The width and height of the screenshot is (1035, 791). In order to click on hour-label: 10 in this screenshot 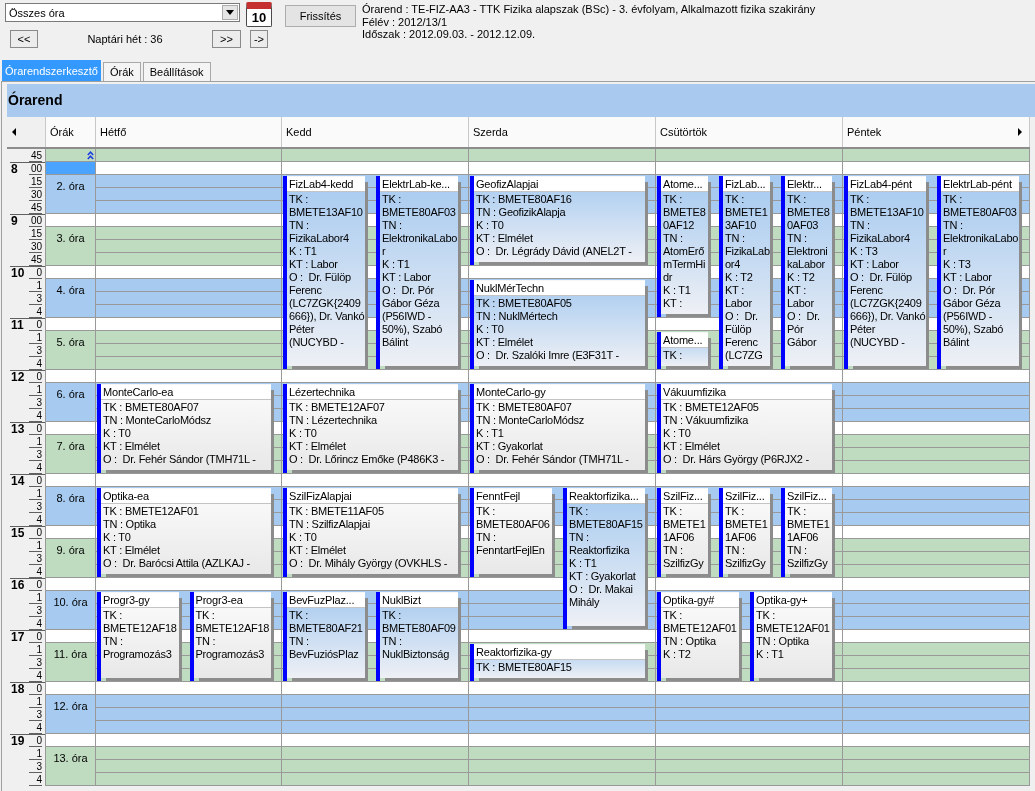, I will do `click(18, 273)`.